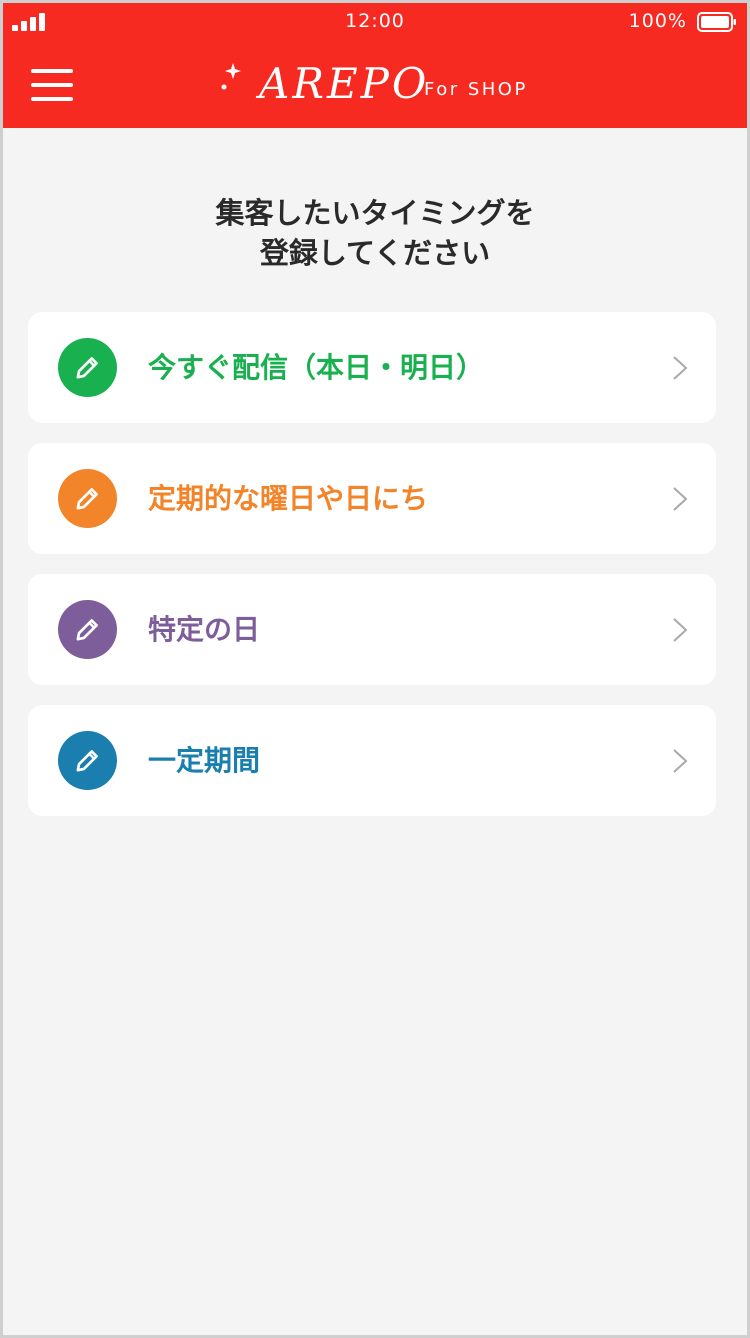 The width and height of the screenshot is (750, 1338). What do you see at coordinates (657, 21) in the screenshot?
I see `battery-percentage: 100%` at bounding box center [657, 21].